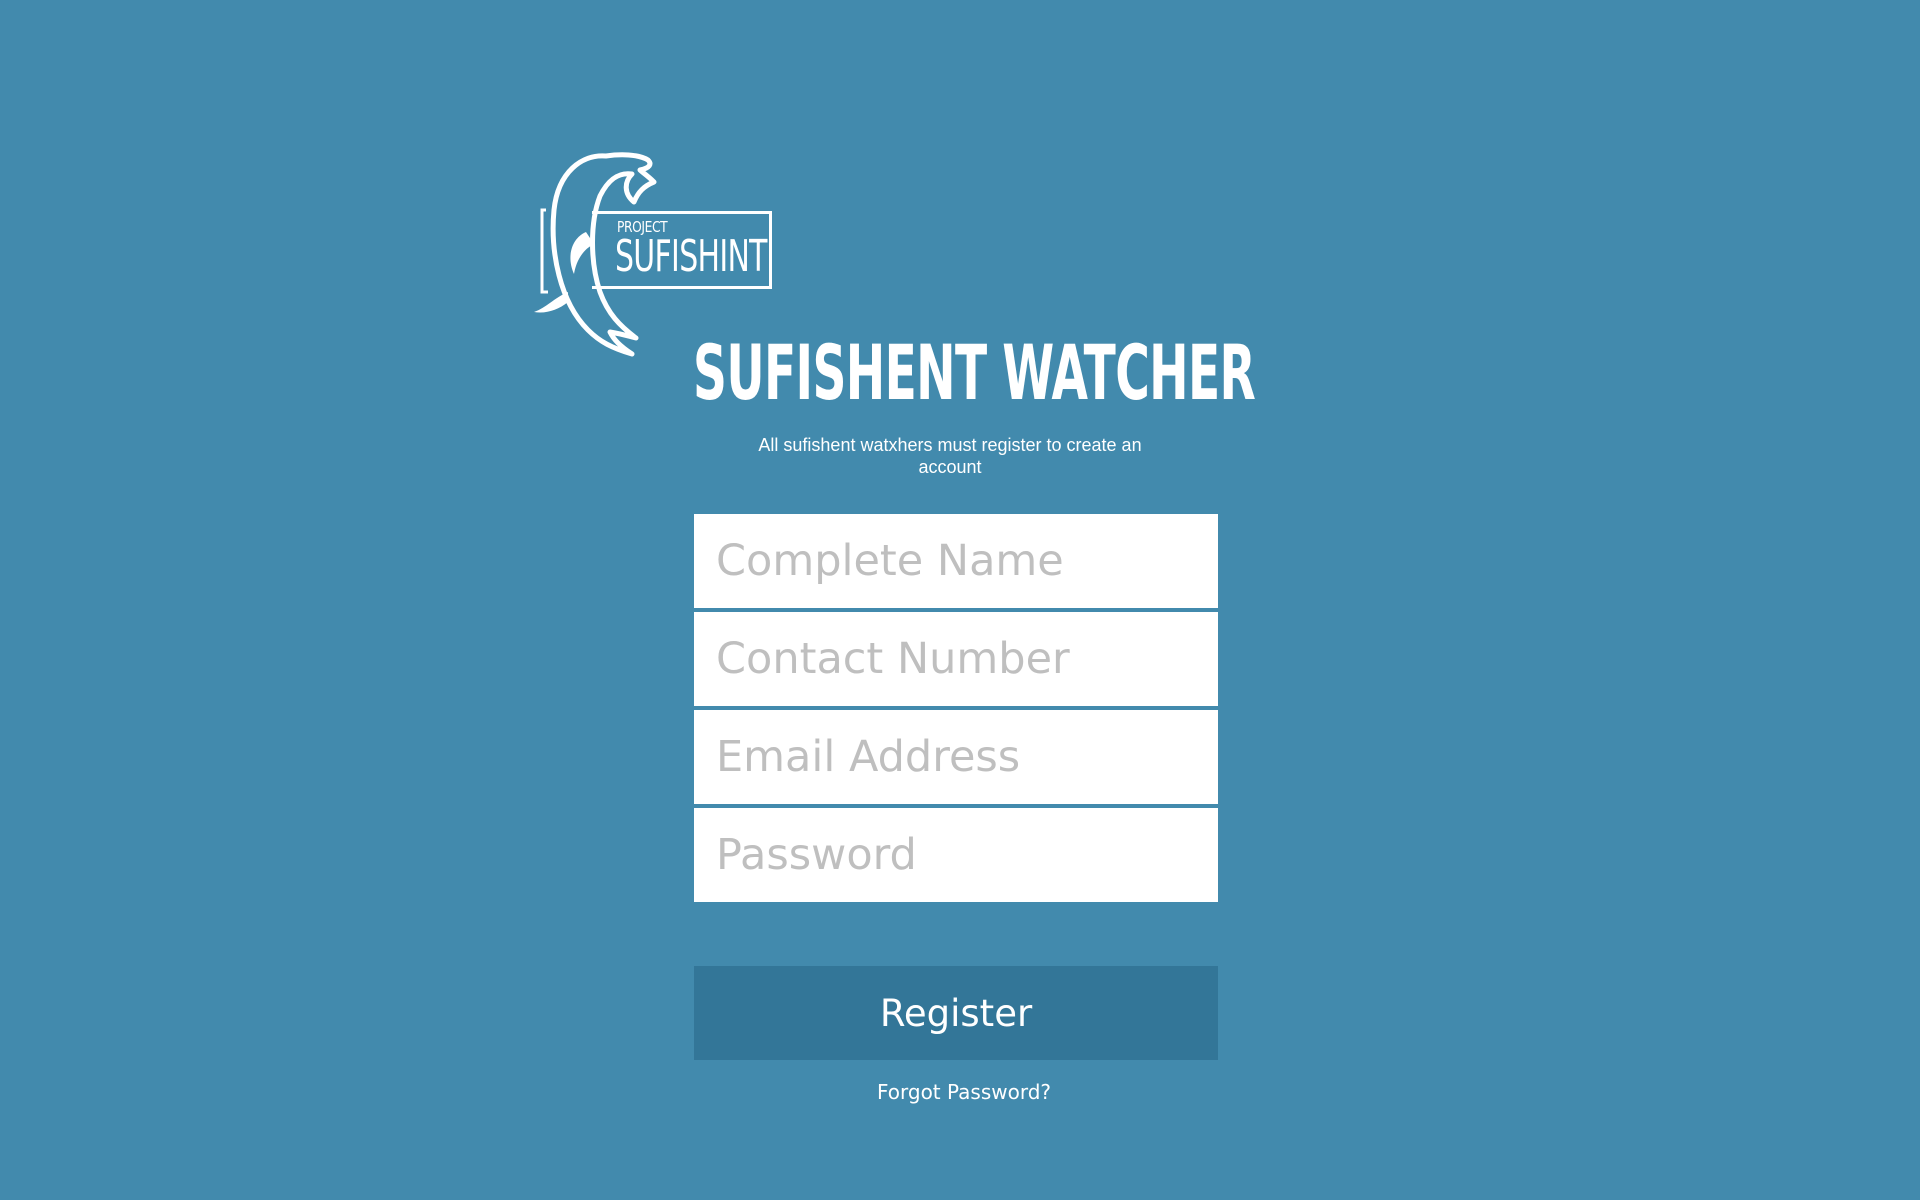 This screenshot has width=1920, height=1200. Describe the element at coordinates (956, 1013) in the screenshot. I see `register-button: Register` at that location.